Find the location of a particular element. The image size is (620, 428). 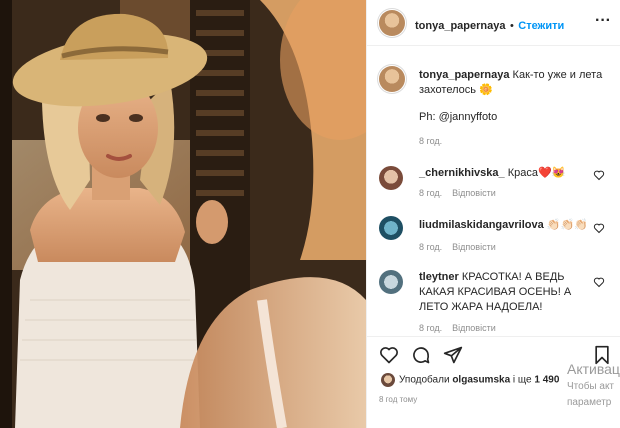

more-icon: ··· is located at coordinates (603, 21).